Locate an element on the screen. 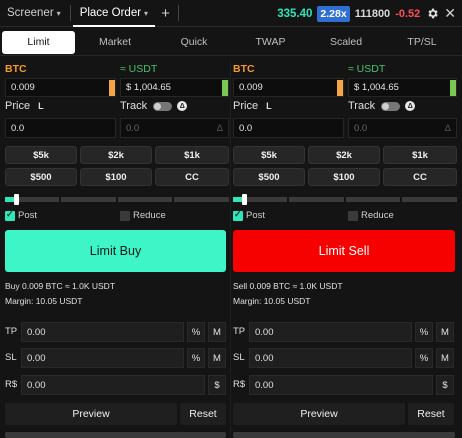  tab-twap: TWAP is located at coordinates (270, 42).